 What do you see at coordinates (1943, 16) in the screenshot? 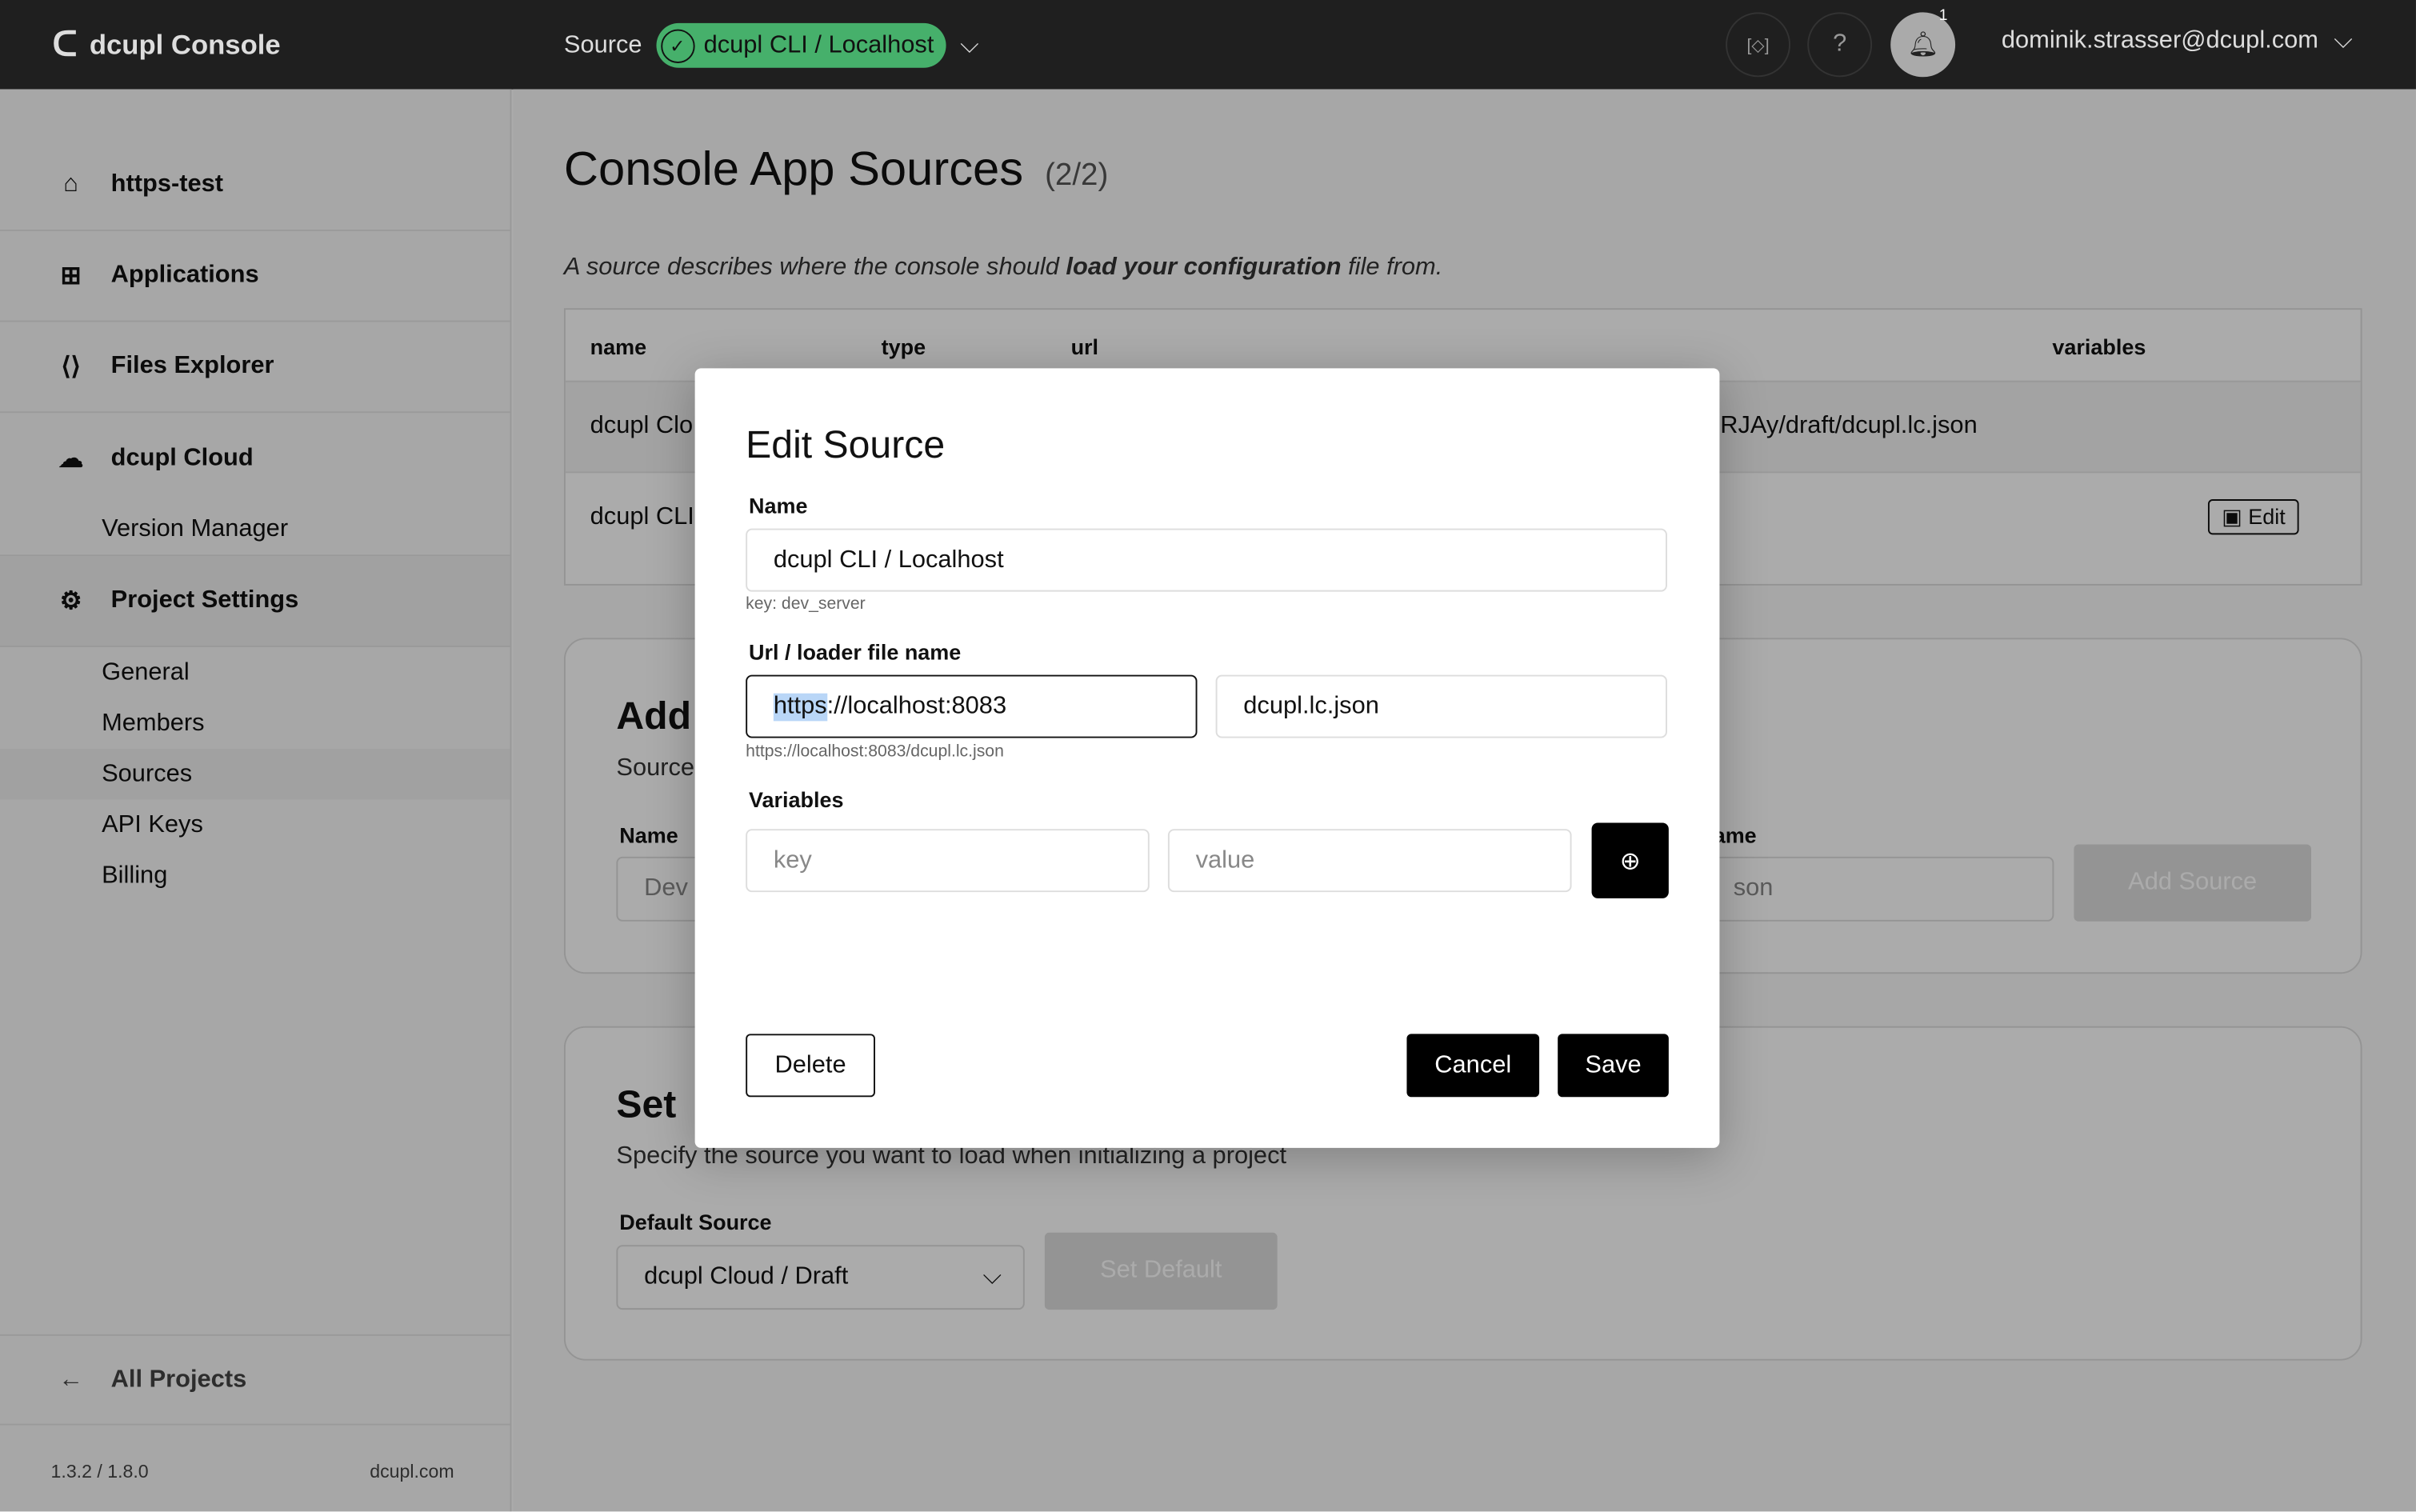
I see `notification-badge: 1` at bounding box center [1943, 16].